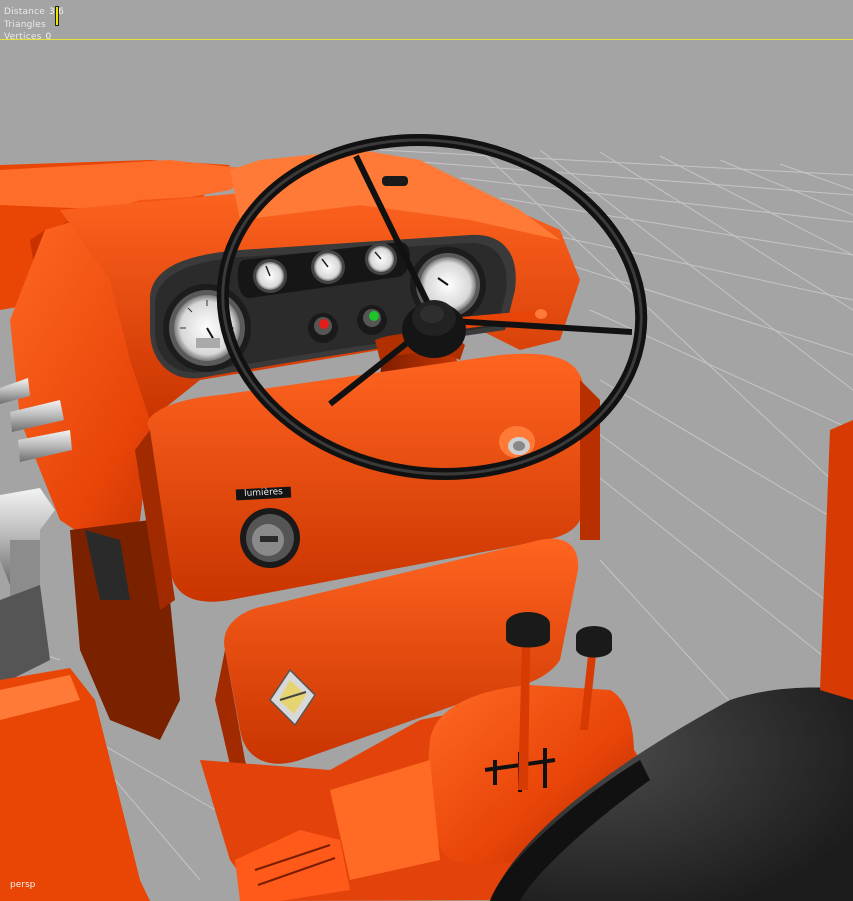 This screenshot has height=901, width=853. I want to click on hud-vertices-row: Vertices 0, so click(34, 37).